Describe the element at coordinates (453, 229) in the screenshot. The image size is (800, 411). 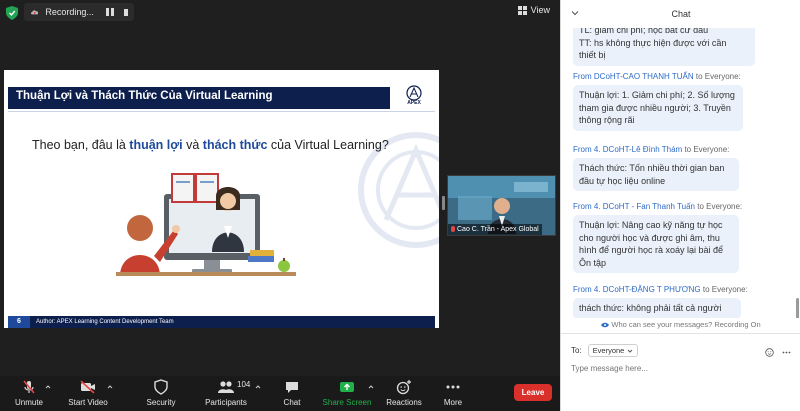
I see `mic-muted-icon` at that location.